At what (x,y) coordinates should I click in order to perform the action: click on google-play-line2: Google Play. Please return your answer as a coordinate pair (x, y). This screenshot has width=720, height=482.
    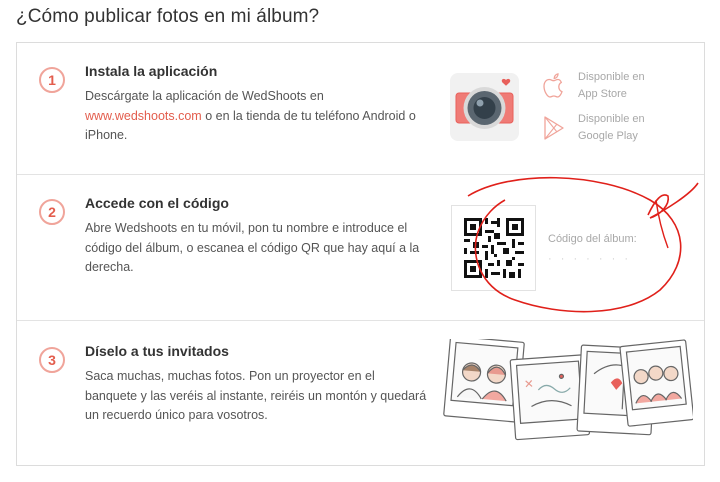
    Looking at the image, I should click on (608, 136).